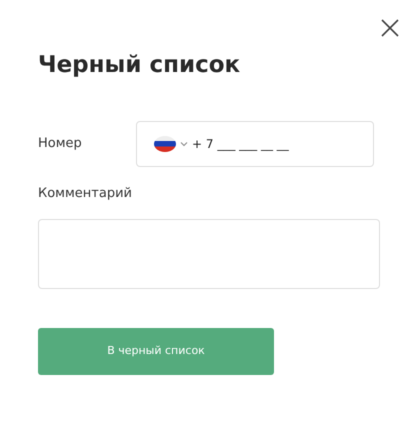 This screenshot has width=420, height=428. What do you see at coordinates (240, 144) in the screenshot?
I see `phone-value: + 7 ___ ___ __ __` at bounding box center [240, 144].